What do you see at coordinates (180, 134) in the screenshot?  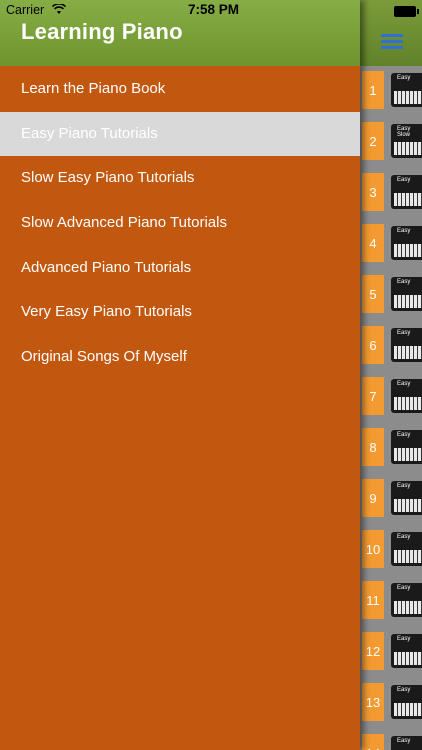 I see `menu-item: Easy Piano Tutorials` at bounding box center [180, 134].